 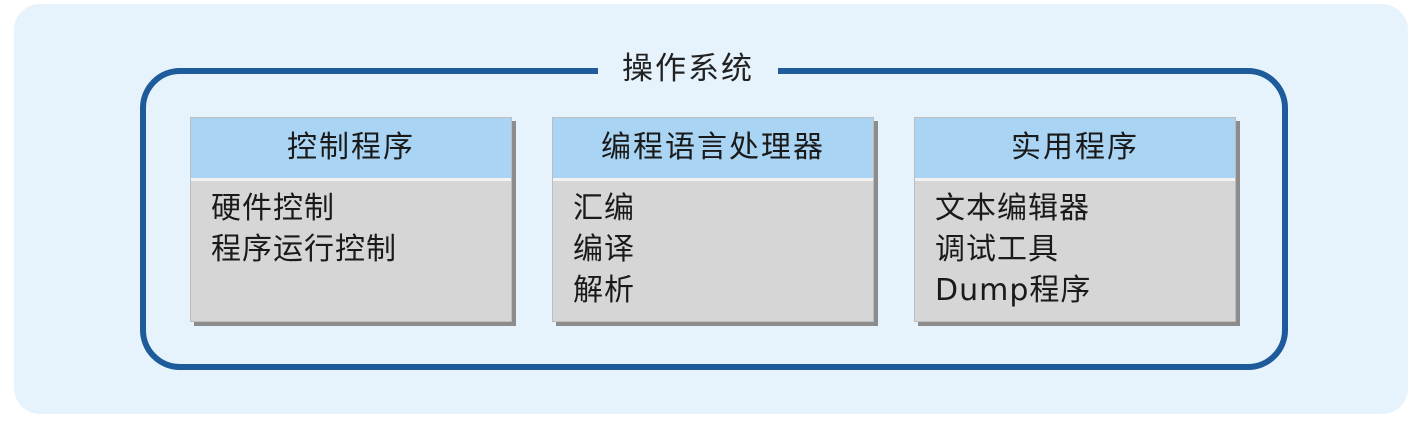 What do you see at coordinates (604, 208) in the screenshot?
I see `module-item: 汇编` at bounding box center [604, 208].